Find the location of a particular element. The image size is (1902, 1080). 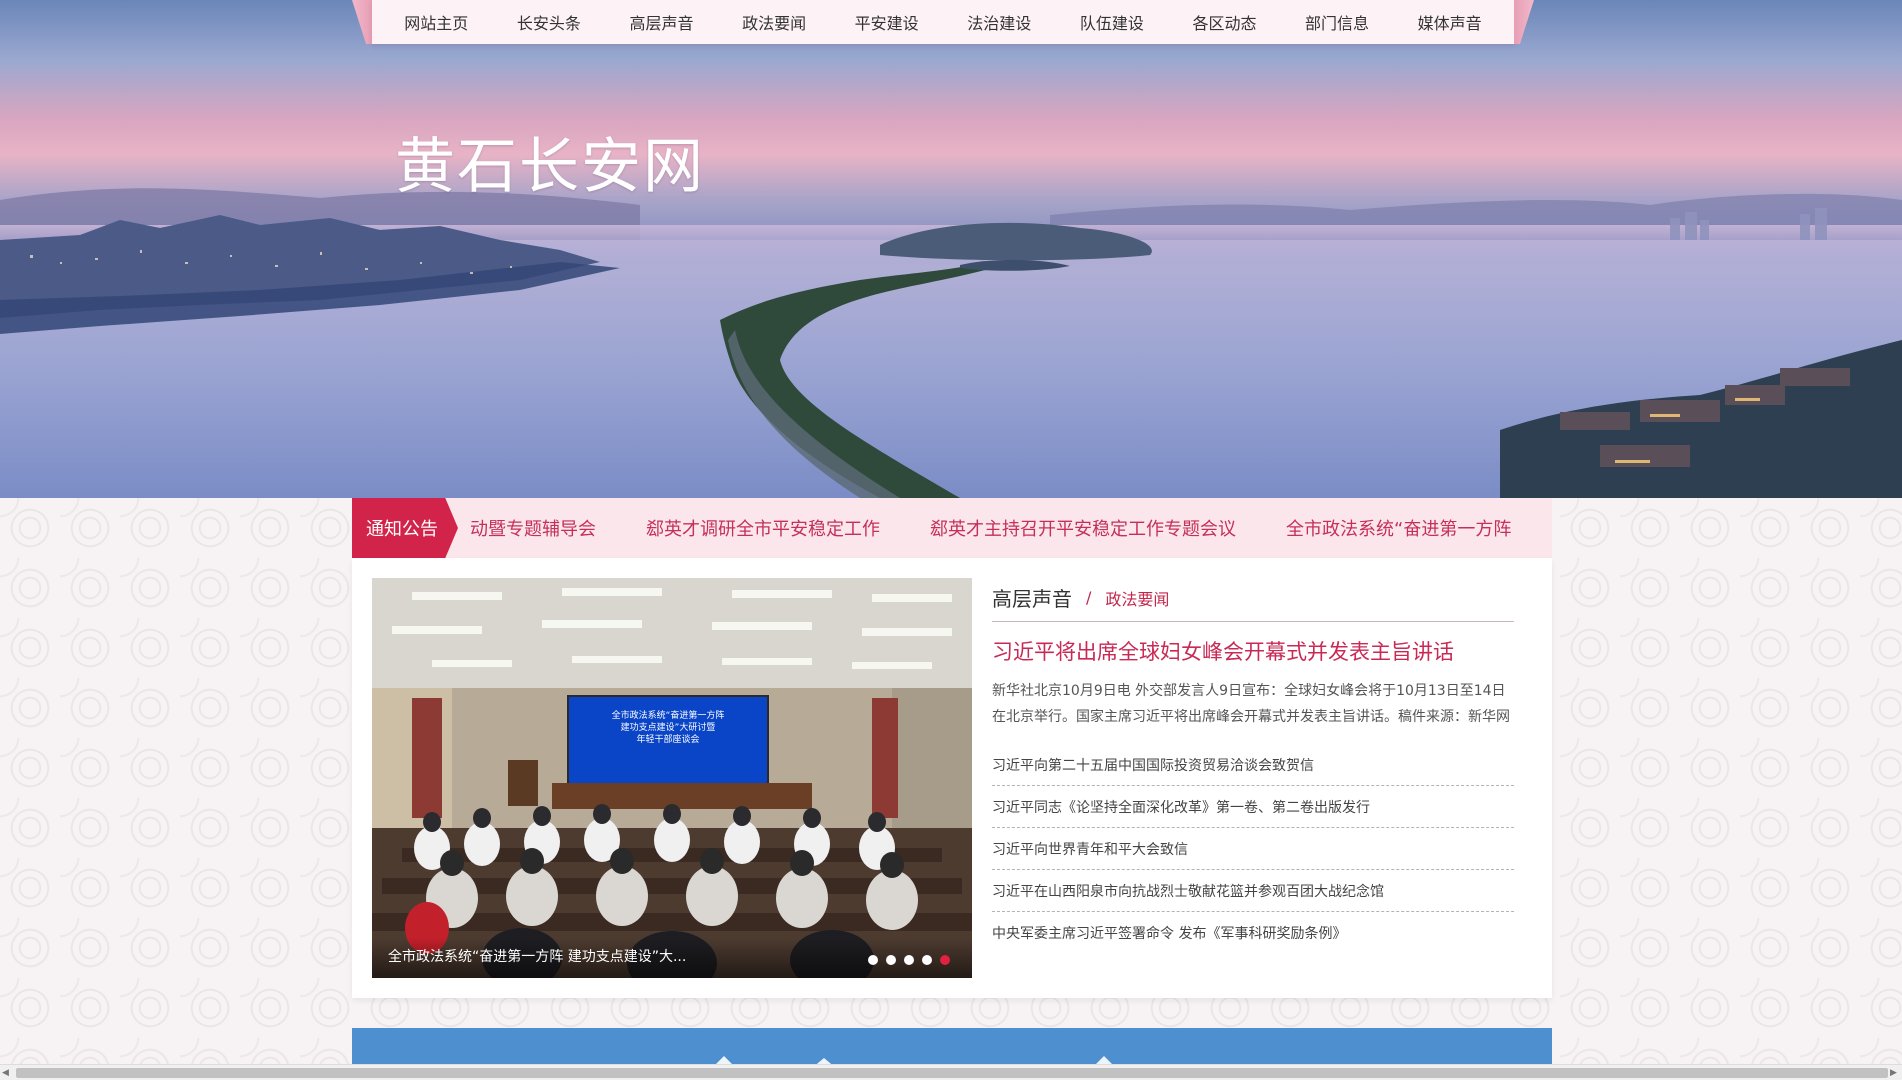

news-list-item: 习近平向世界青年和平大会致信 is located at coordinates (1253, 849).